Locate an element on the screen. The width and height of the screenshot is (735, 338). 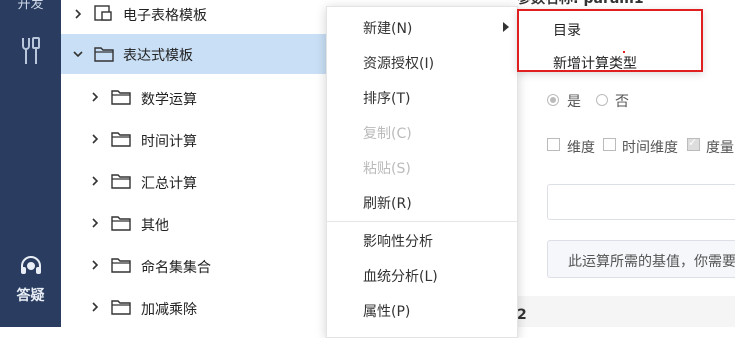
menu-item-impact-analysis: 影响性分析 is located at coordinates (422, 240).